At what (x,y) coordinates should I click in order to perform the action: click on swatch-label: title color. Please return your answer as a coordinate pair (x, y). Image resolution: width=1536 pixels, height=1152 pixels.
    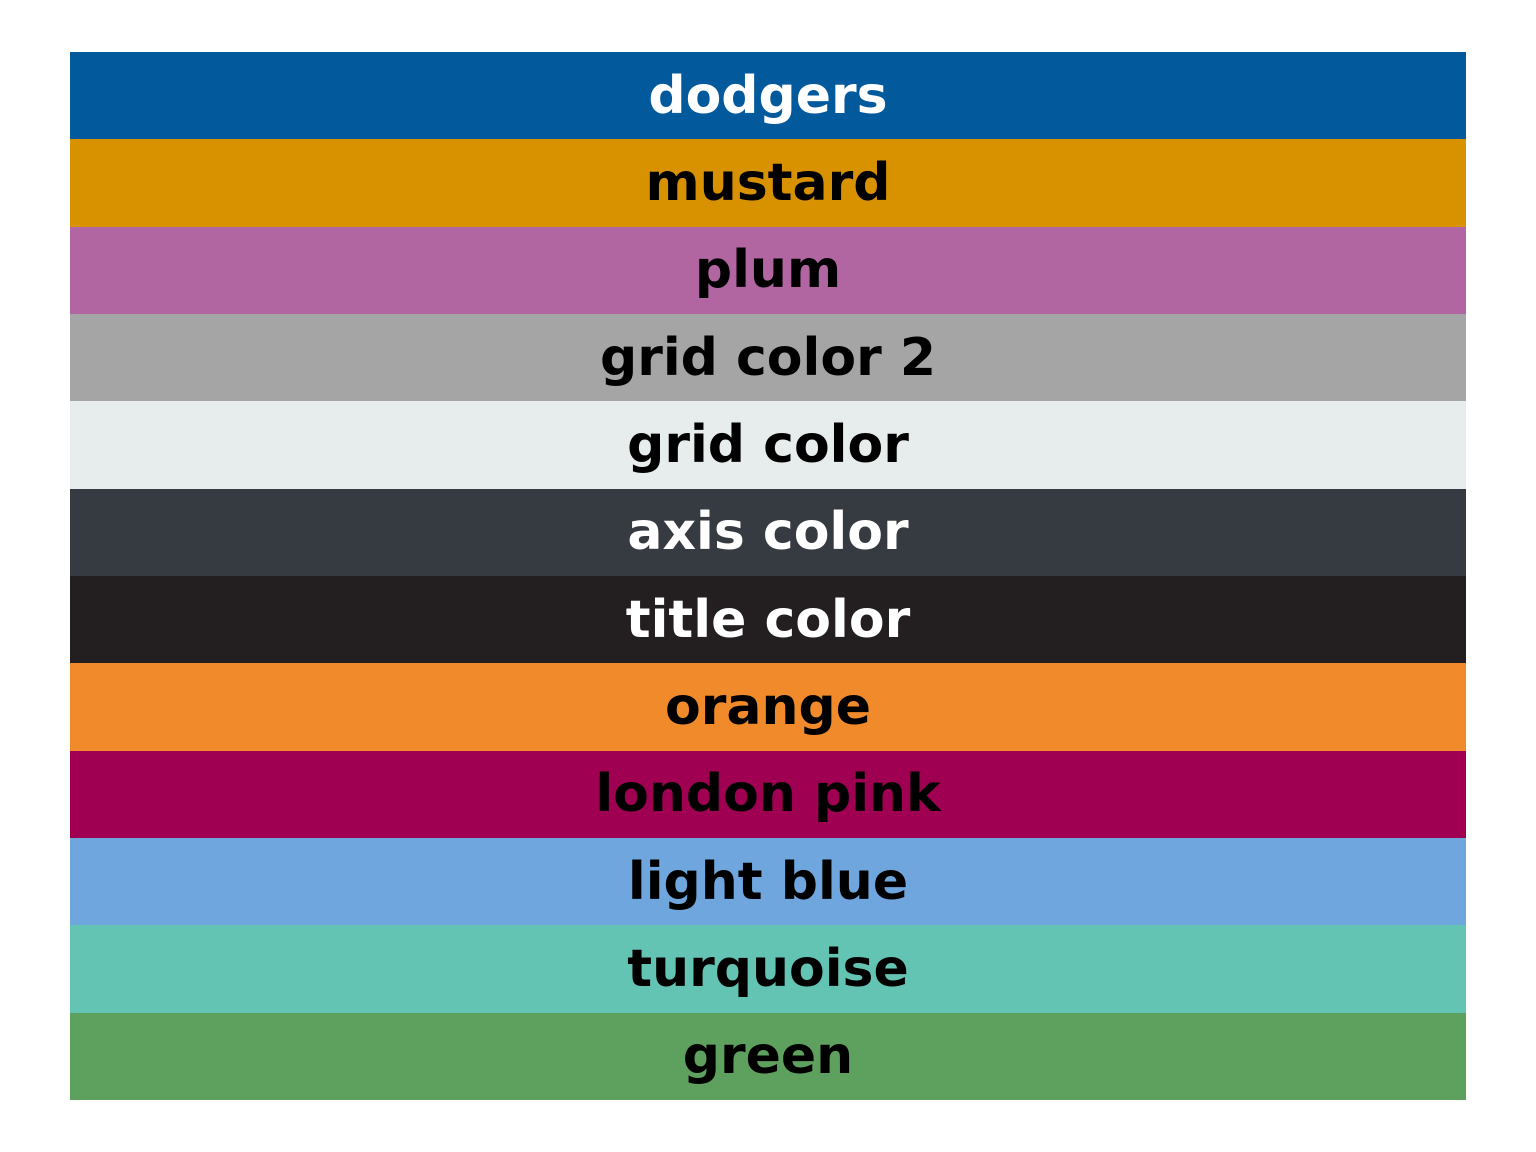
    Looking at the image, I should click on (768, 619).